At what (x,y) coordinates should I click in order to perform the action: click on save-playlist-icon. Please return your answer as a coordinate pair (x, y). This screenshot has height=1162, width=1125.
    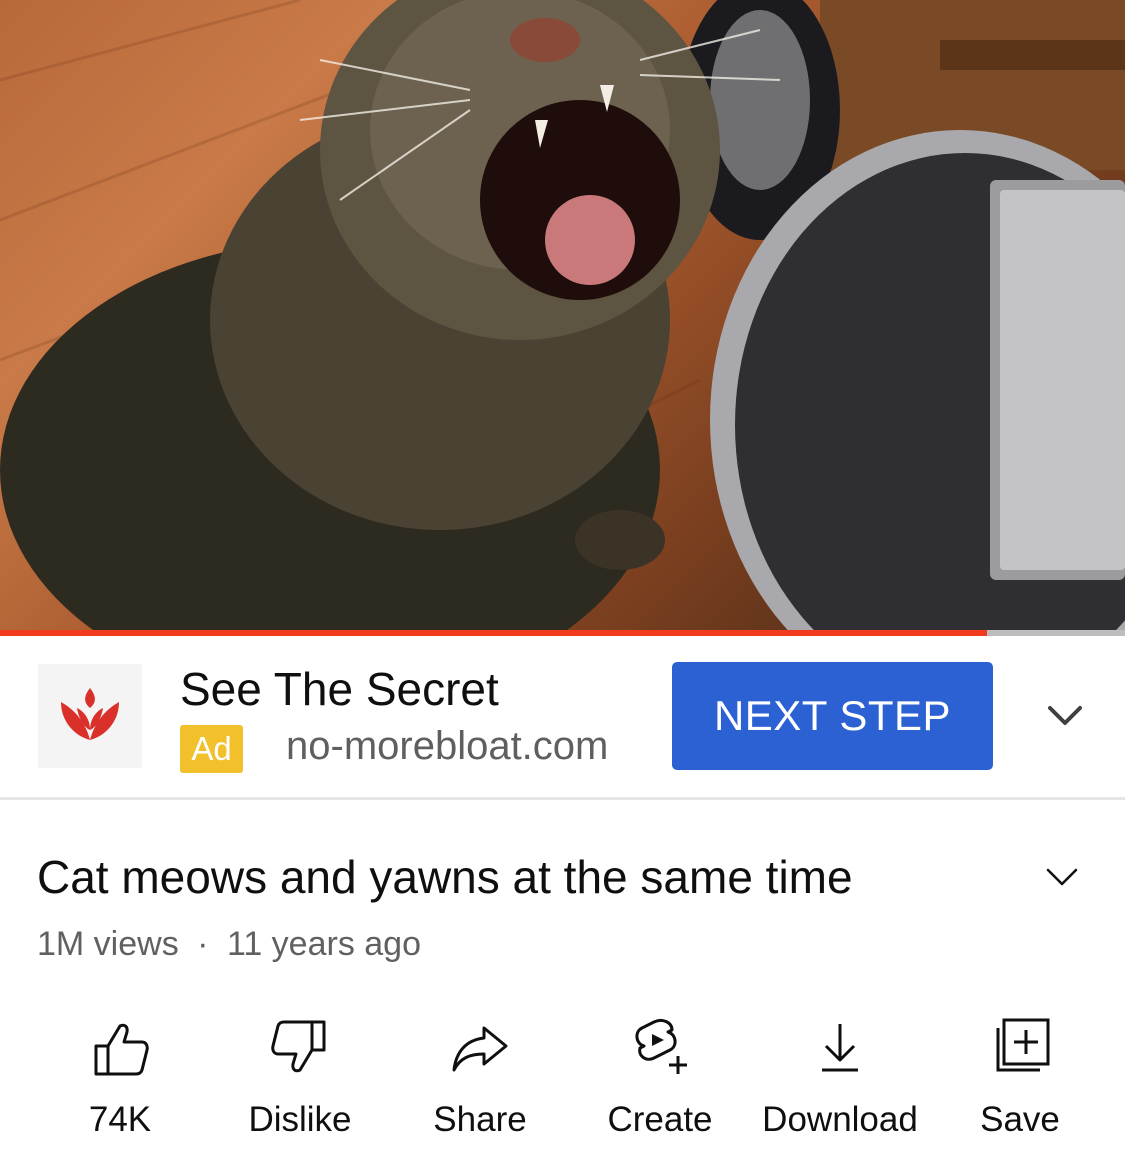
    Looking at the image, I should click on (1023, 1045).